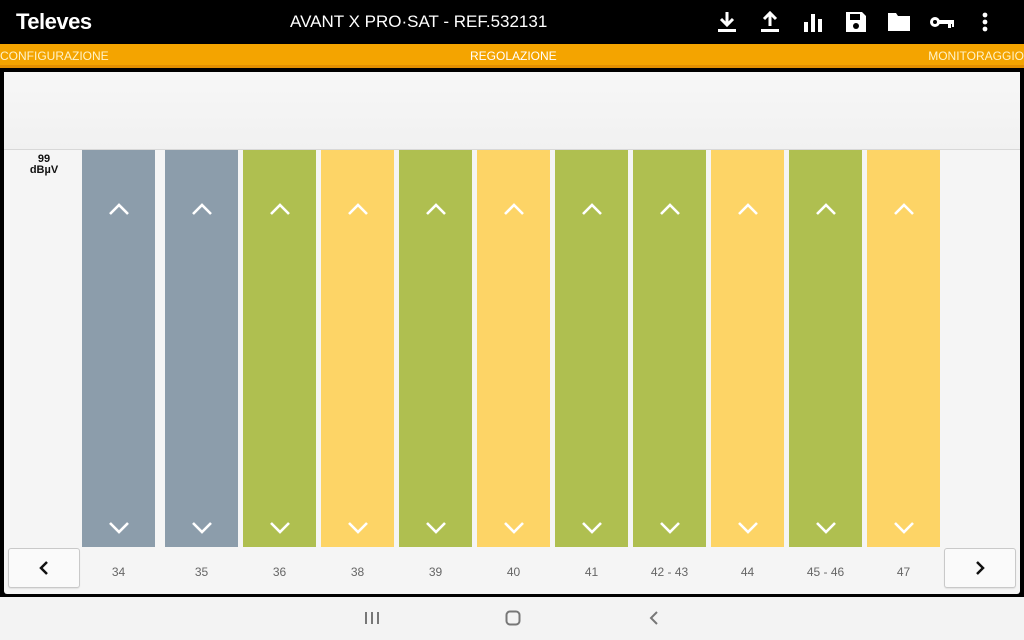 This screenshot has width=1024, height=640. I want to click on app-header: Televes AVANT X PRO·SAT - REF.532131, so click(512, 22).